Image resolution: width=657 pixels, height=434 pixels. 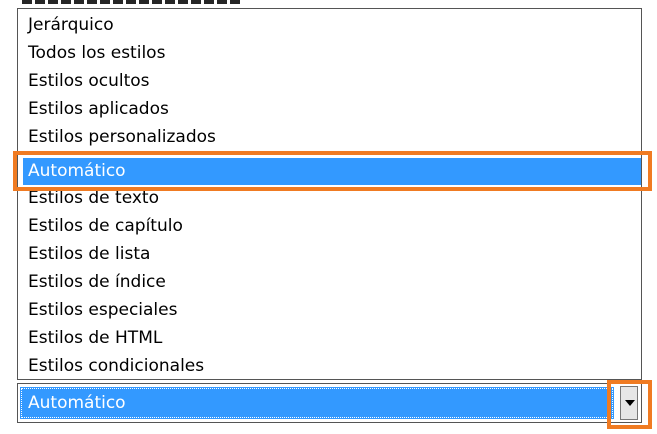 I want to click on list-item-estilos-ocultos: Estilos ocultos, so click(x=334, y=81).